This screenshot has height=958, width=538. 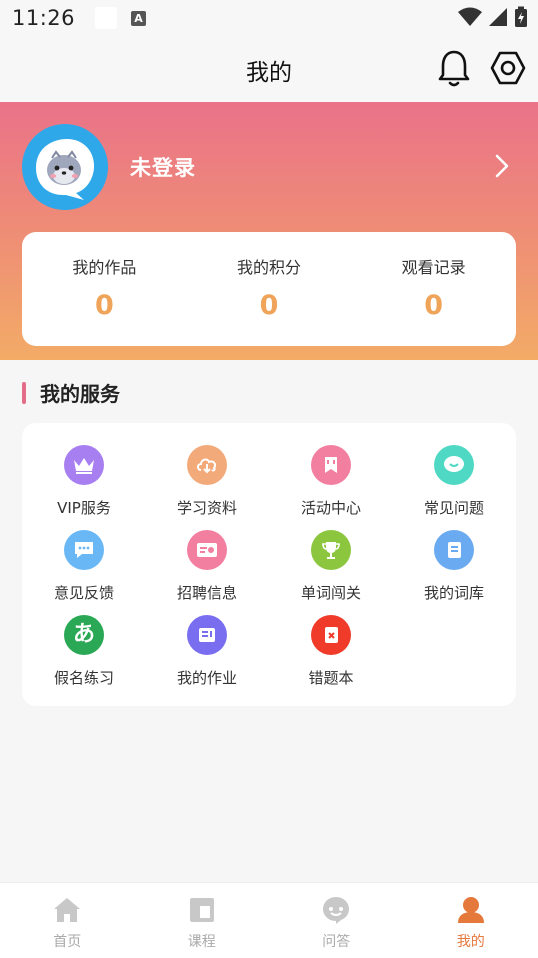 I want to click on nav-home: 首页, so click(x=67, y=920).